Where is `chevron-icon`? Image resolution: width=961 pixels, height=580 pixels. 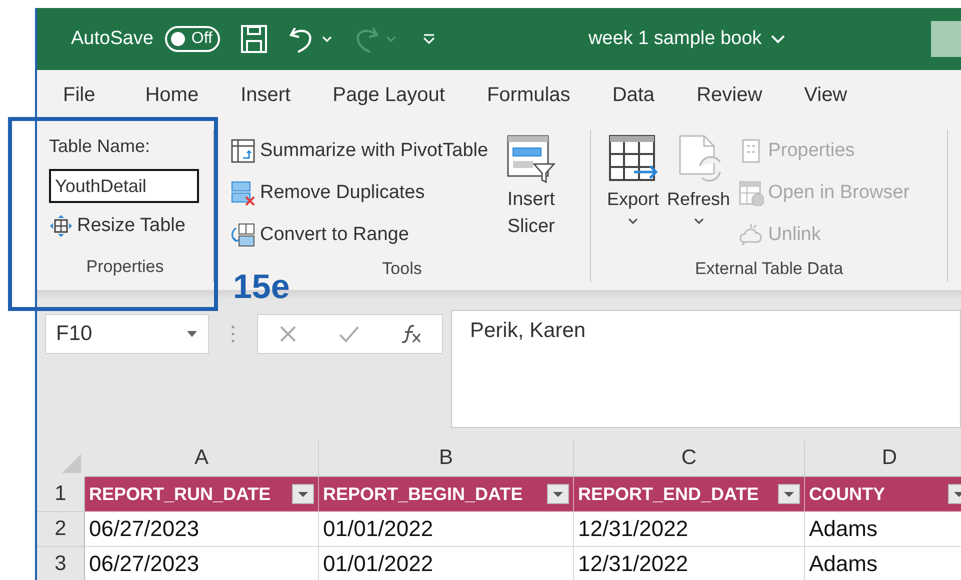
chevron-icon is located at coordinates (778, 39).